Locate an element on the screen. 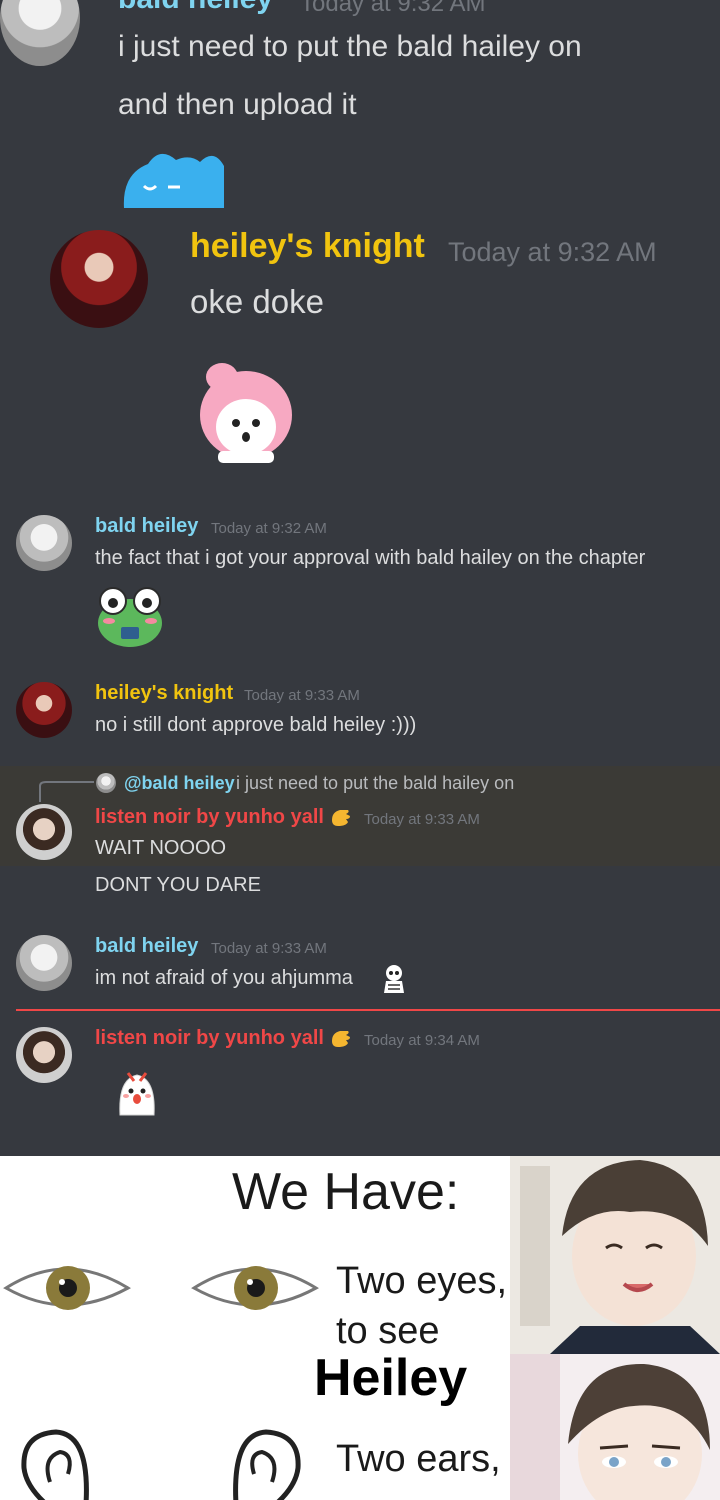 This screenshot has width=720, height=1500. character-panel-top is located at coordinates (615, 1255).